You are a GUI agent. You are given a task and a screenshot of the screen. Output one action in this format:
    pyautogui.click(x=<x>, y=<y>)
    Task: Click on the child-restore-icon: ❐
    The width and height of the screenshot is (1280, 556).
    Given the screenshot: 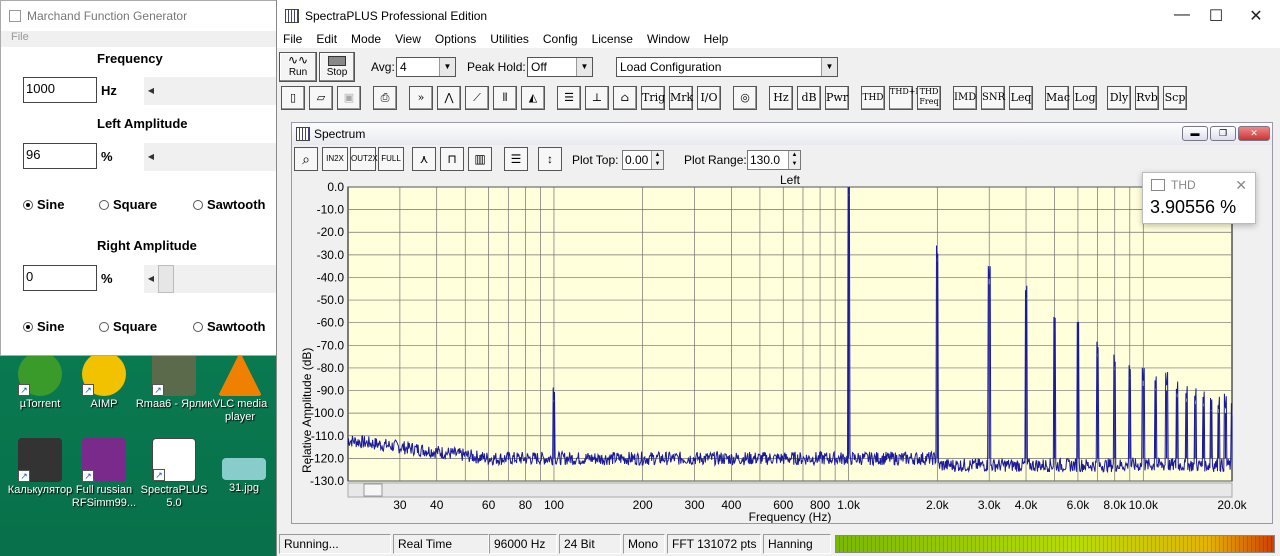 What is the action you would take?
    pyautogui.click(x=1223, y=133)
    